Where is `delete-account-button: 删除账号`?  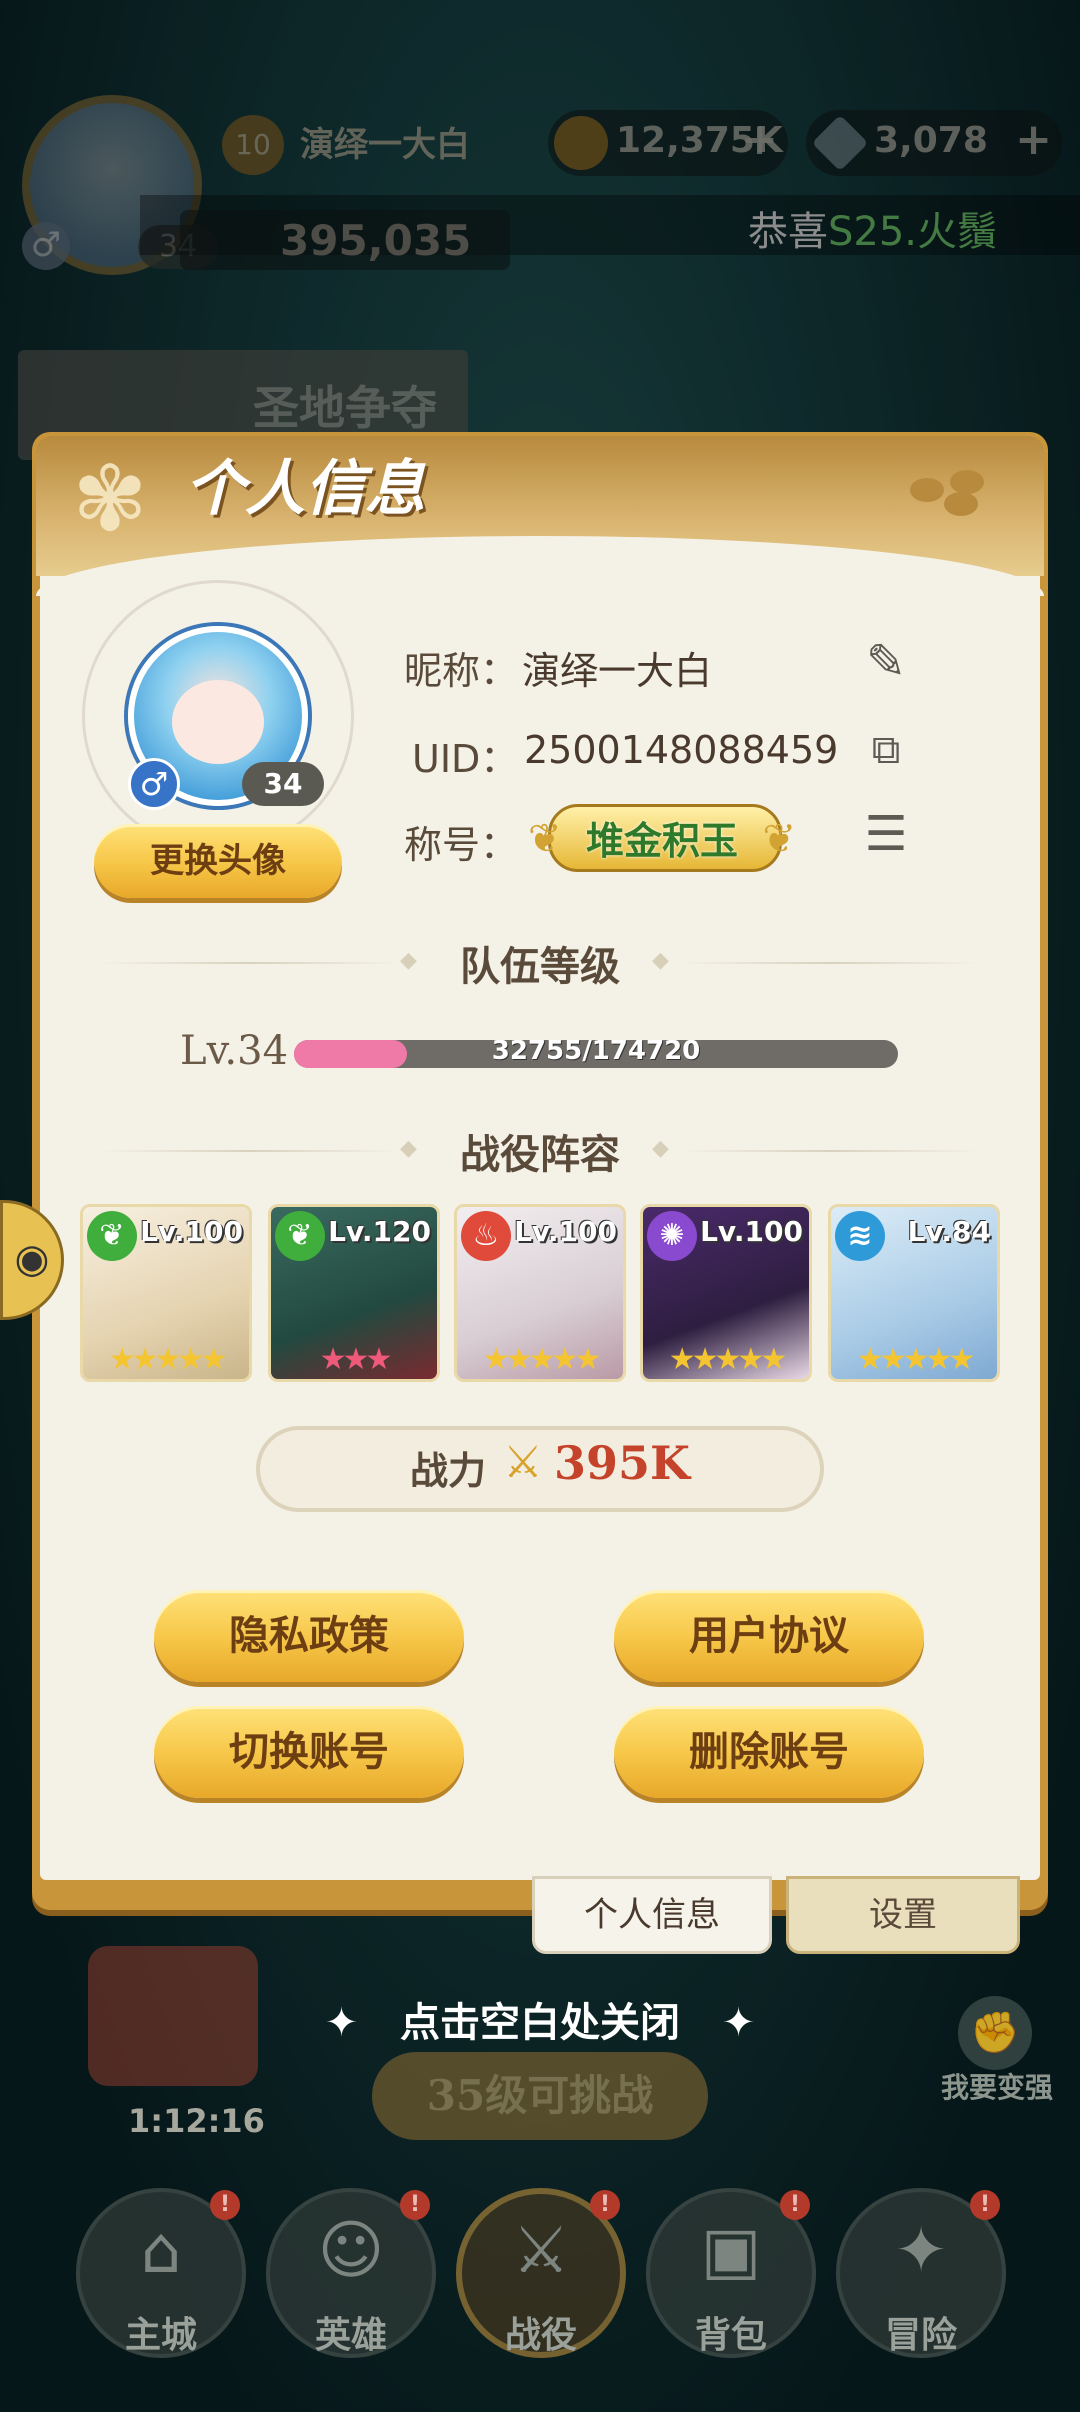 delete-account-button: 删除账号 is located at coordinates (769, 1752).